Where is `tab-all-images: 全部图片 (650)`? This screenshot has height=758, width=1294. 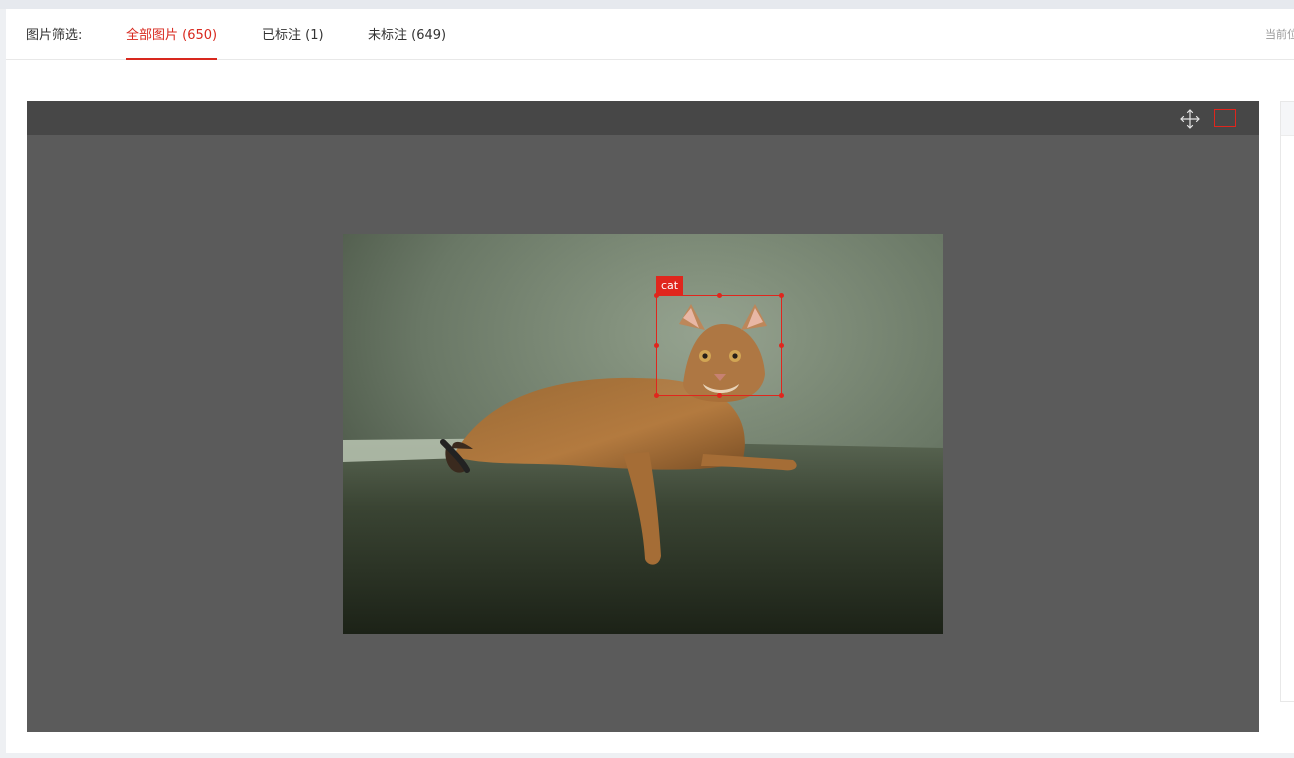
tab-all-images: 全部图片 (650) is located at coordinates (172, 42).